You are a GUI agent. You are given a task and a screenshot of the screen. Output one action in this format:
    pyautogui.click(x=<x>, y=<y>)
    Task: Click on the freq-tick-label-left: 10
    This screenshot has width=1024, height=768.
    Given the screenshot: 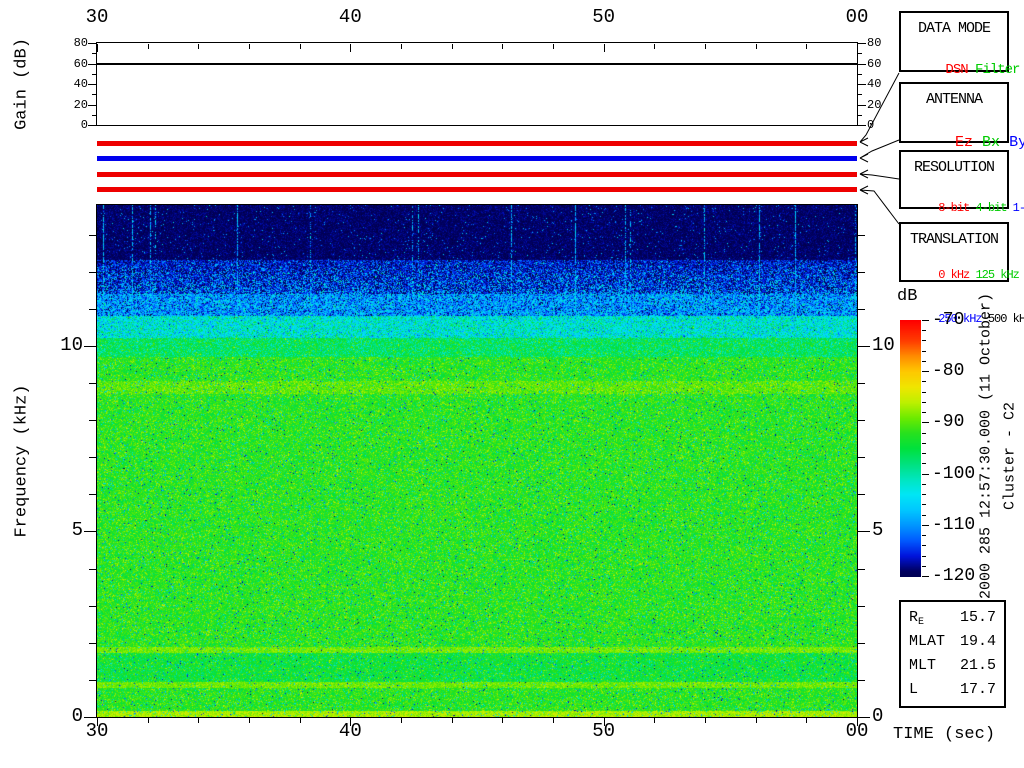 What is the action you would take?
    pyautogui.click(x=71, y=344)
    